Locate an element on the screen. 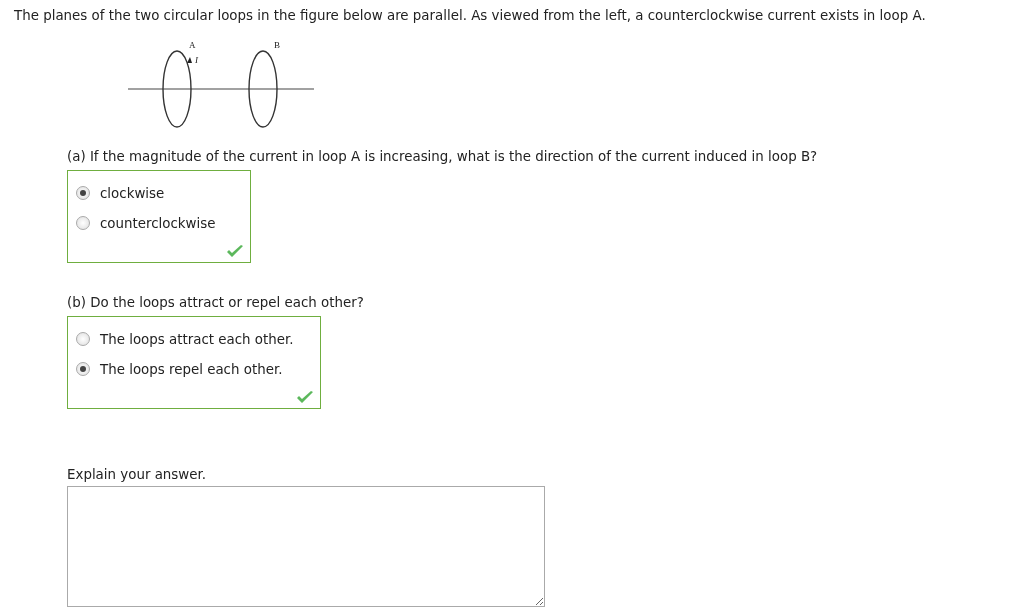  question-text: The planes of the two circular loops in the figure below are parallel. As viewed from the left, a counterclockwise current exists in loop A. is located at coordinates (470, 16).